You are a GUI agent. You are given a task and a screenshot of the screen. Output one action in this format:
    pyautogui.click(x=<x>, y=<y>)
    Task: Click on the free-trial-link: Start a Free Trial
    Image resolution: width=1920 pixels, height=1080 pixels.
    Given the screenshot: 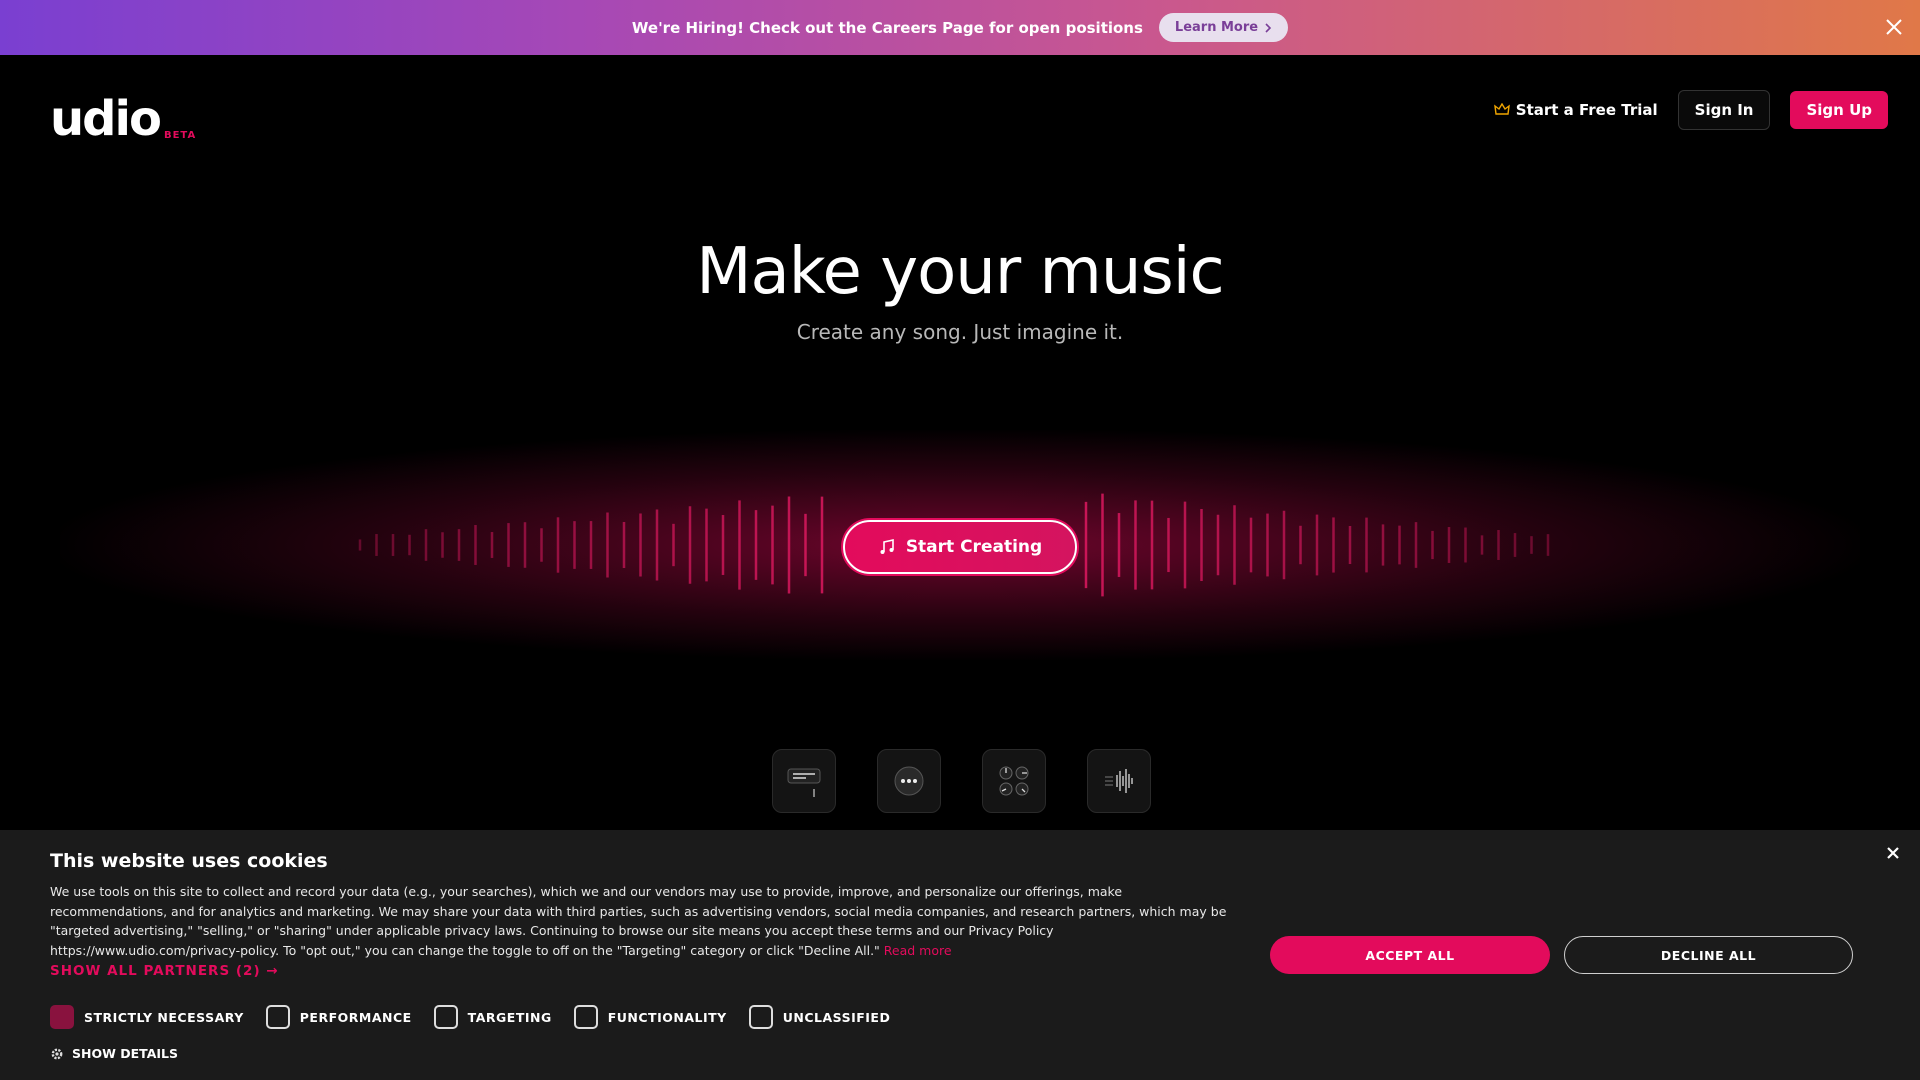 What is the action you would take?
    pyautogui.click(x=1575, y=110)
    